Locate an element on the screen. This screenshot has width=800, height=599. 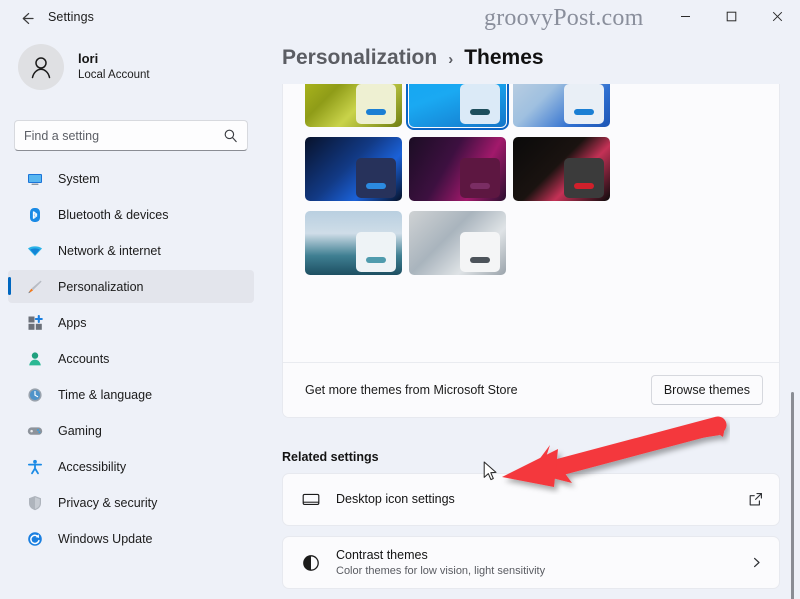
avatar is located at coordinates (41, 67).